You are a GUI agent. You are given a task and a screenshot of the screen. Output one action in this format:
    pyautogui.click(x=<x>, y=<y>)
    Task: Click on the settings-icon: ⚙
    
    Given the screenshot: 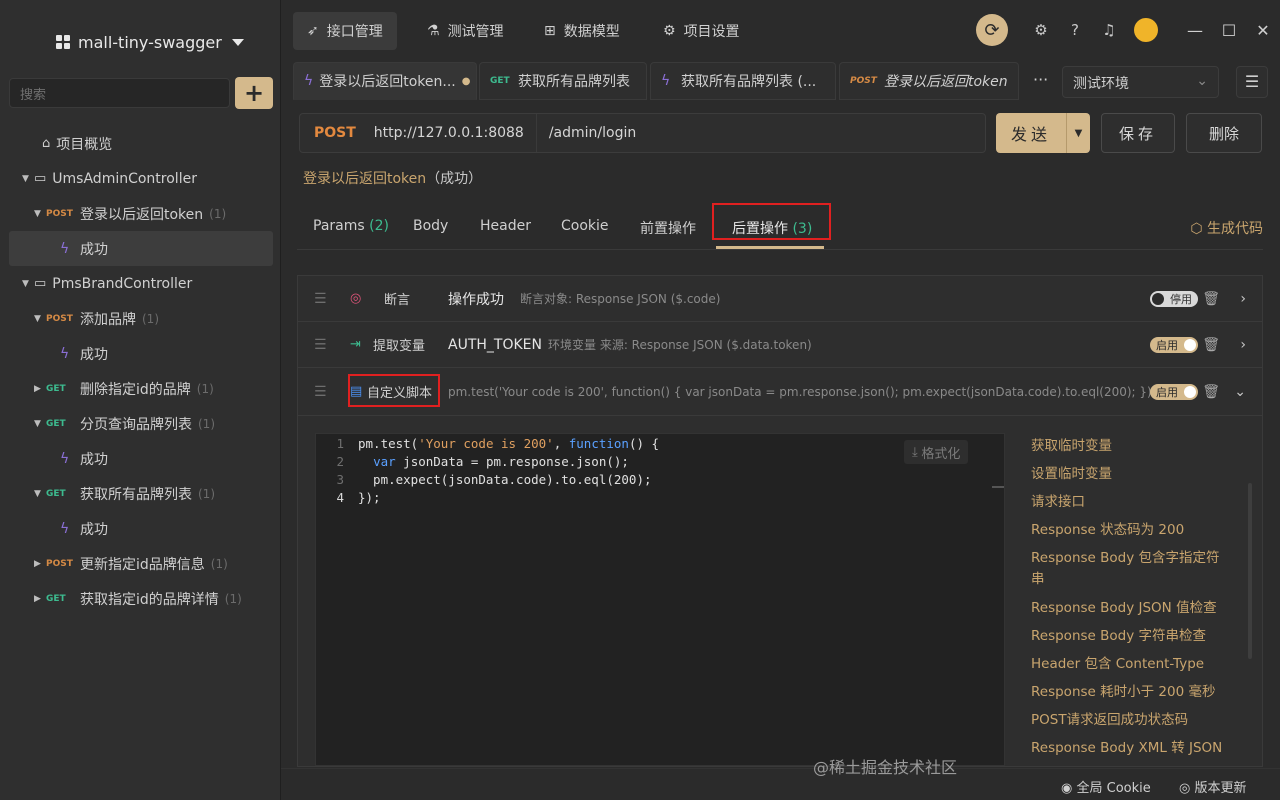 What is the action you would take?
    pyautogui.click(x=1041, y=30)
    